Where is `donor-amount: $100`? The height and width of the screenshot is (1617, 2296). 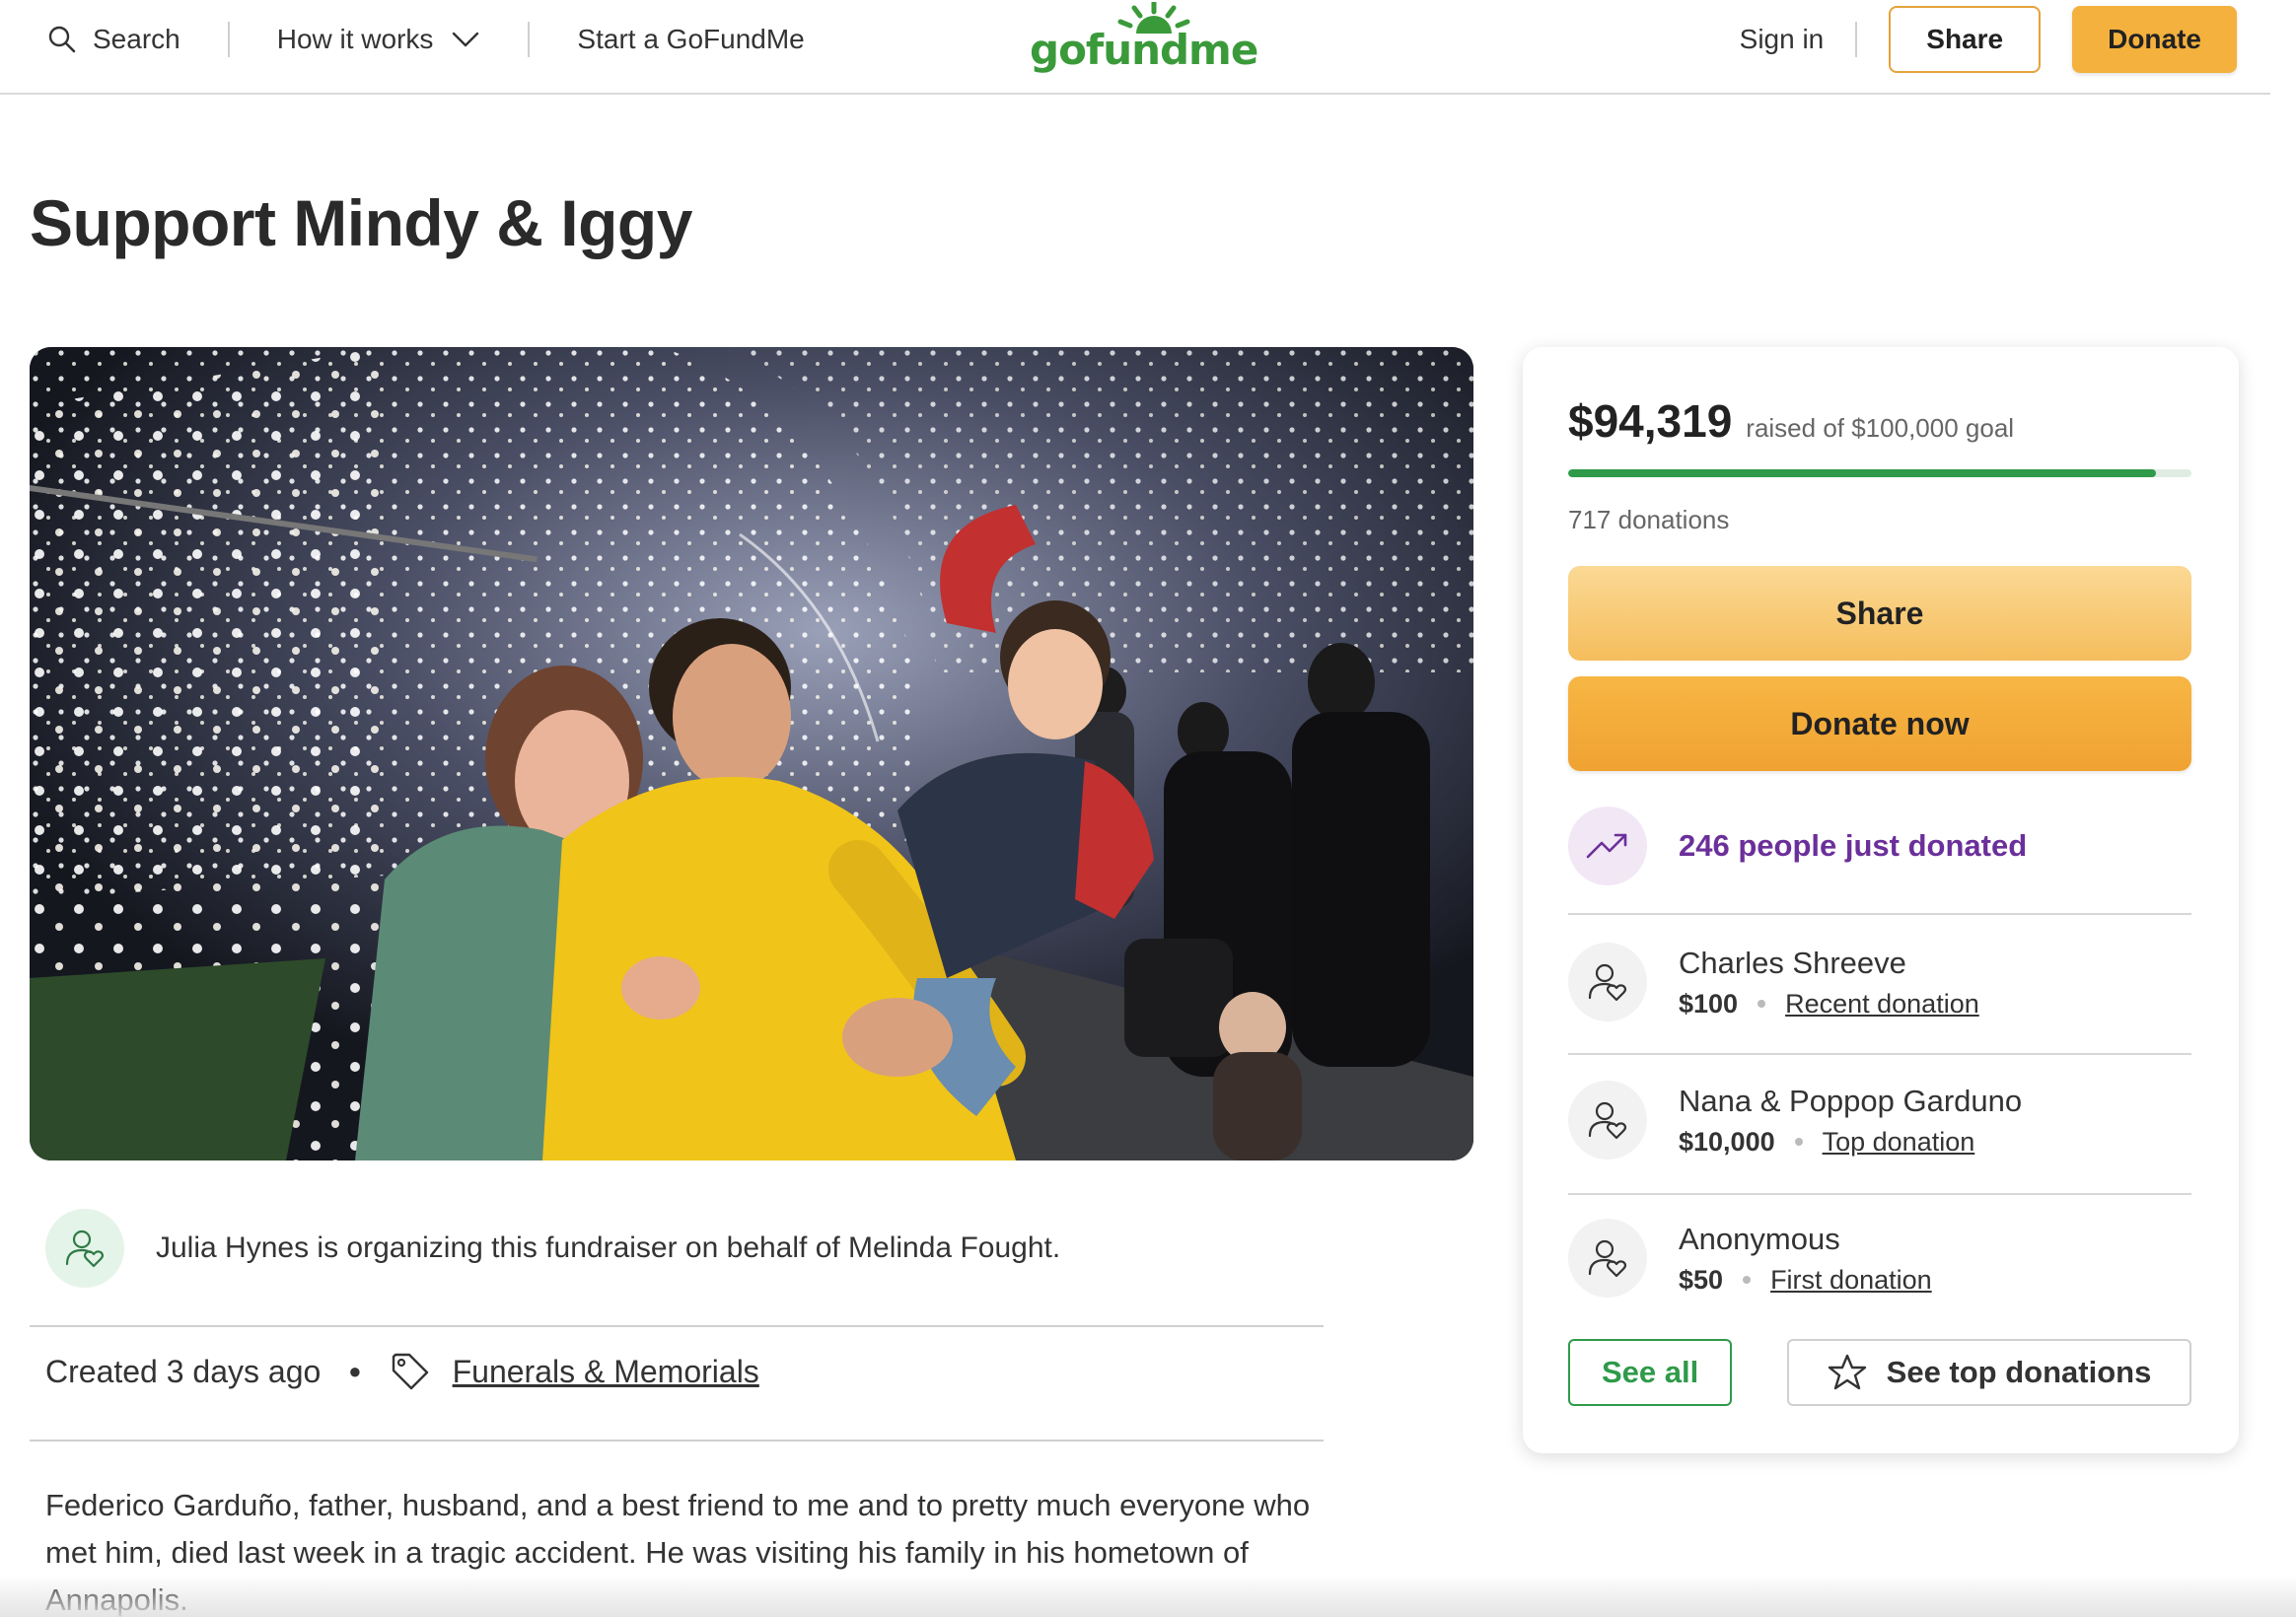 donor-amount: $100 is located at coordinates (1709, 1003).